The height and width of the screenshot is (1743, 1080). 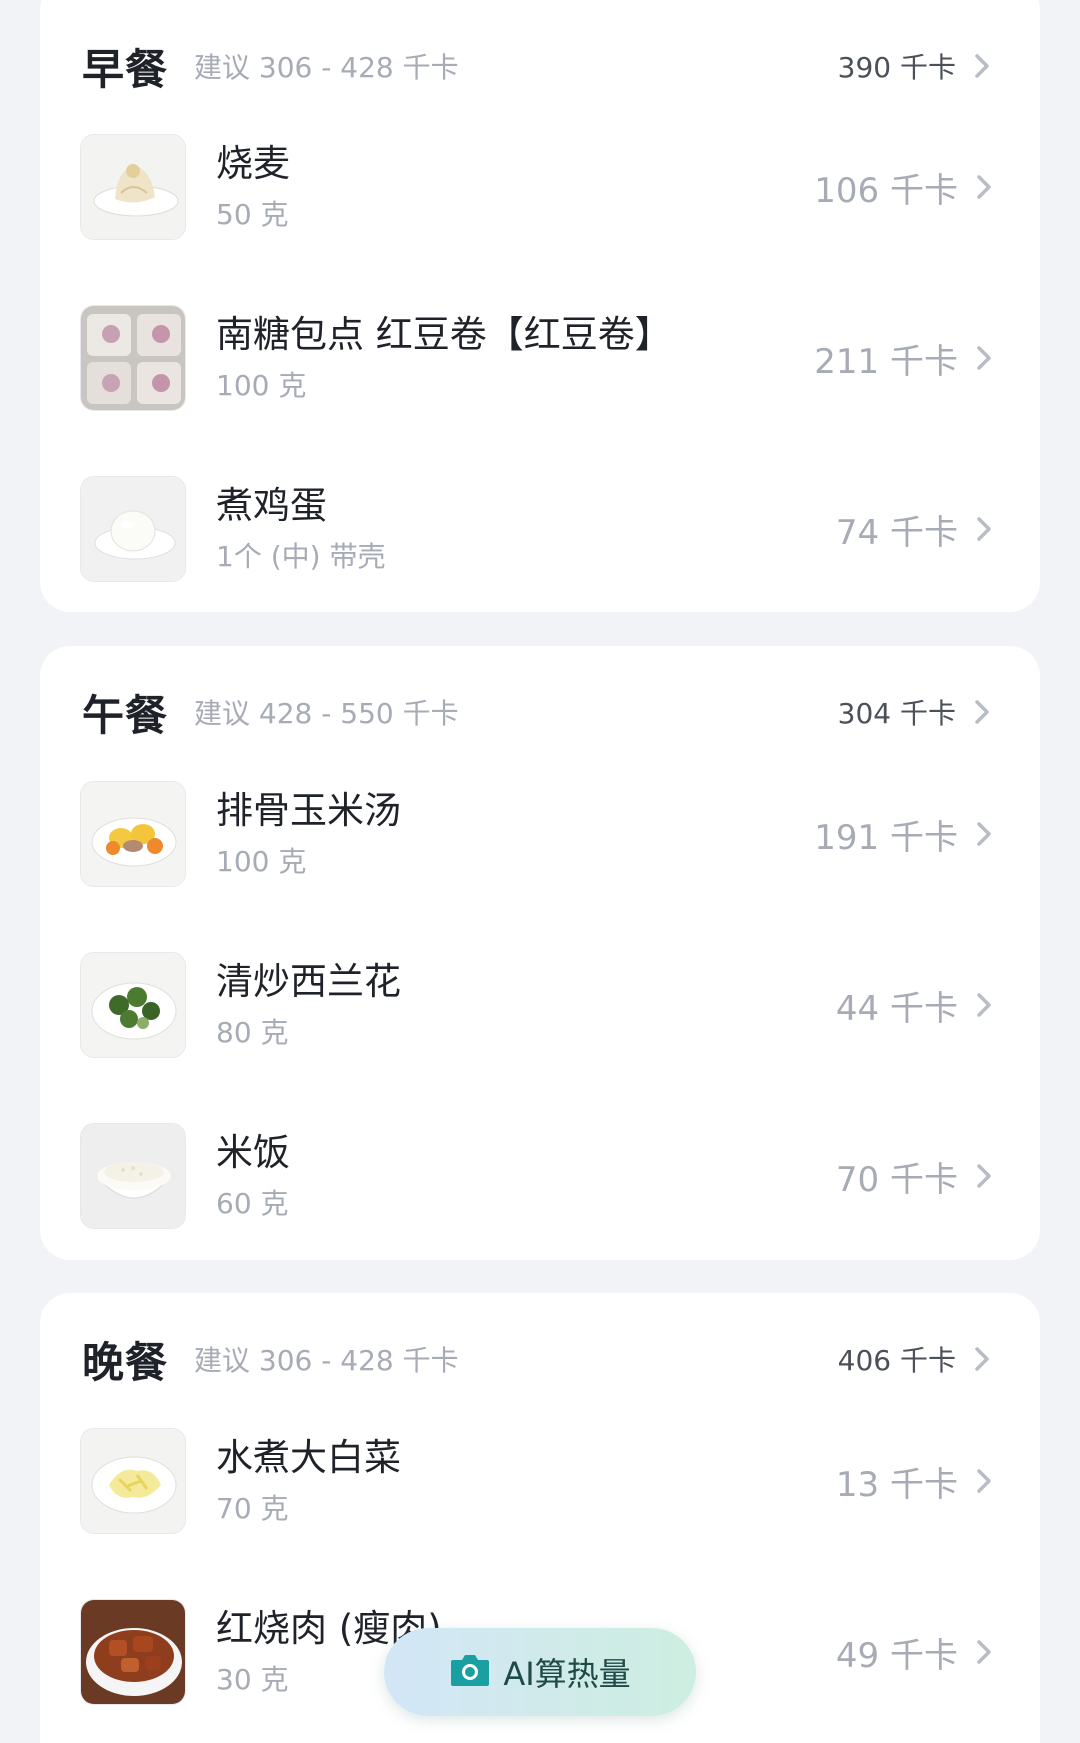 What do you see at coordinates (253, 1176) in the screenshot?
I see `food-text: 米饭 60 克` at bounding box center [253, 1176].